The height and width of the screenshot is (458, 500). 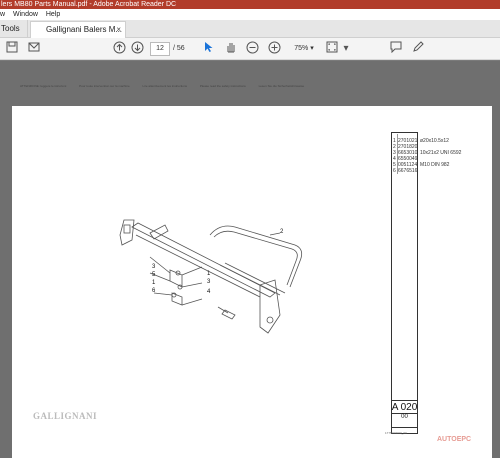 What do you see at coordinates (332, 49) in the screenshot?
I see `fit-page-icon` at bounding box center [332, 49].